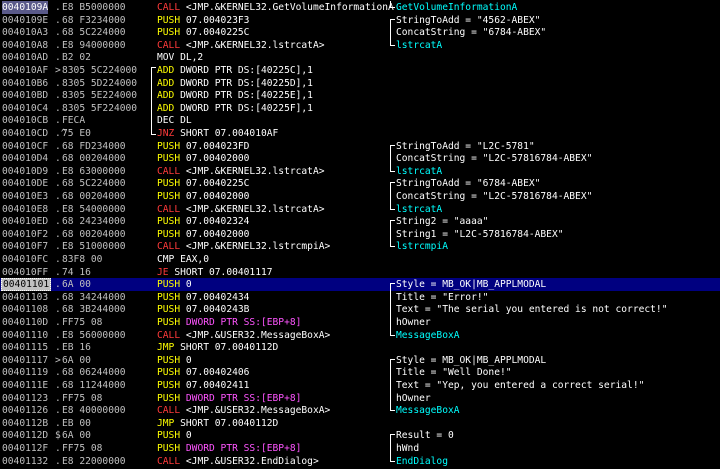 The height and width of the screenshot is (469, 720). Describe the element at coordinates (25, 246) in the screenshot. I see `address-cell: 004010F7` at that location.